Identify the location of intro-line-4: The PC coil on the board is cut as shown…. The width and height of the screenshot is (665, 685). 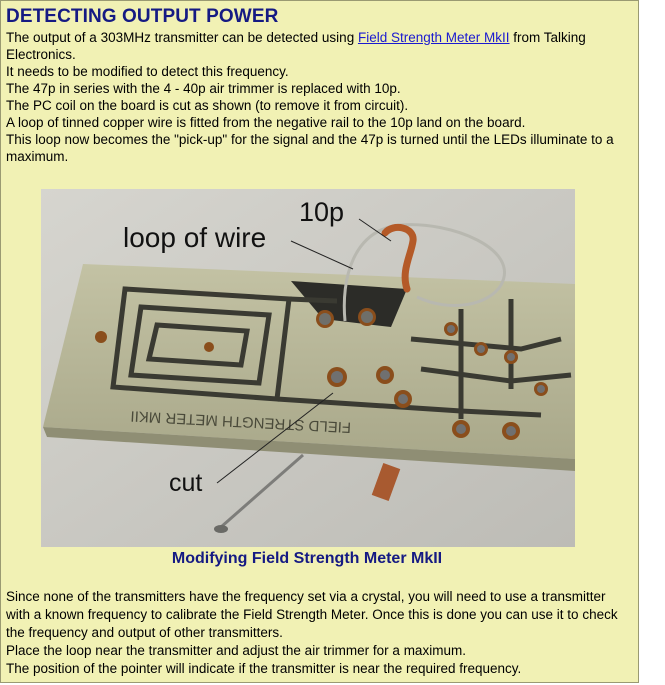
(207, 105).